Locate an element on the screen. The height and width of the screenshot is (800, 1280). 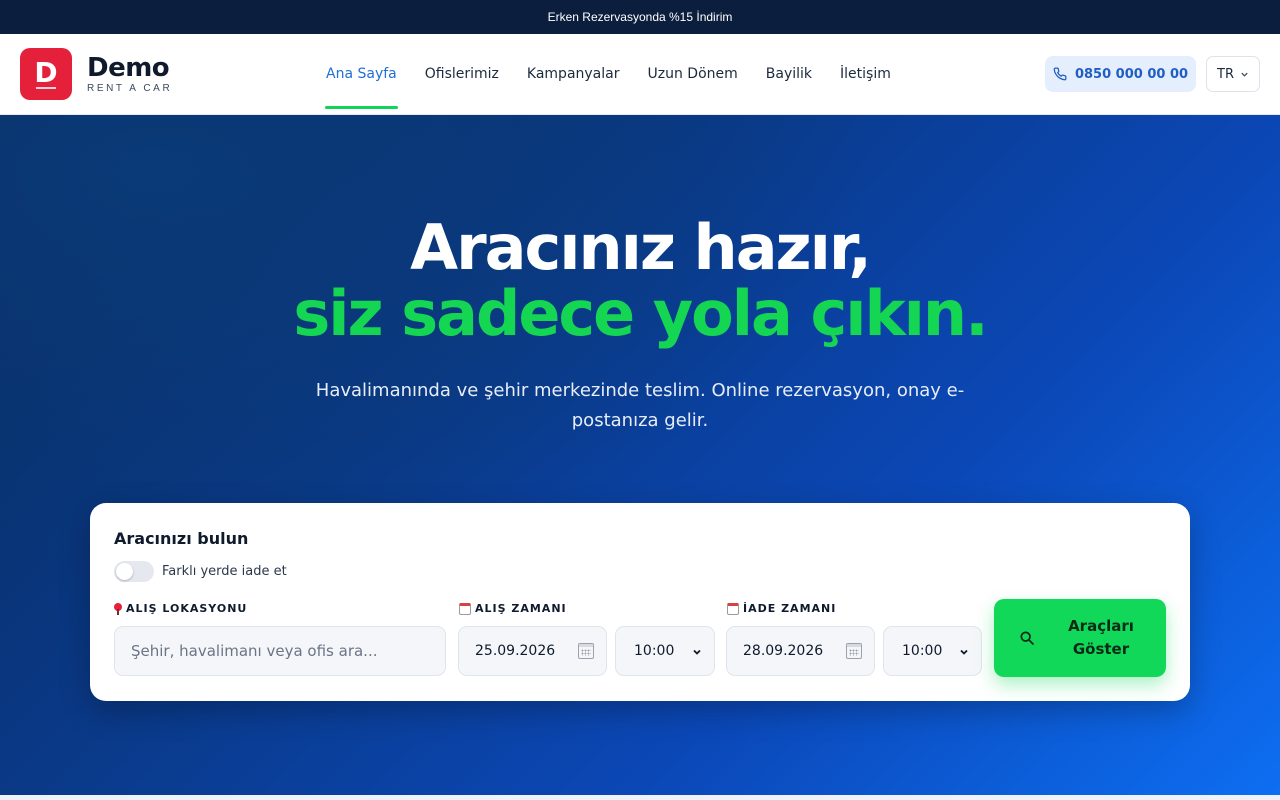
nav-item-campaigns: Kampanyalar is located at coordinates (573, 74).